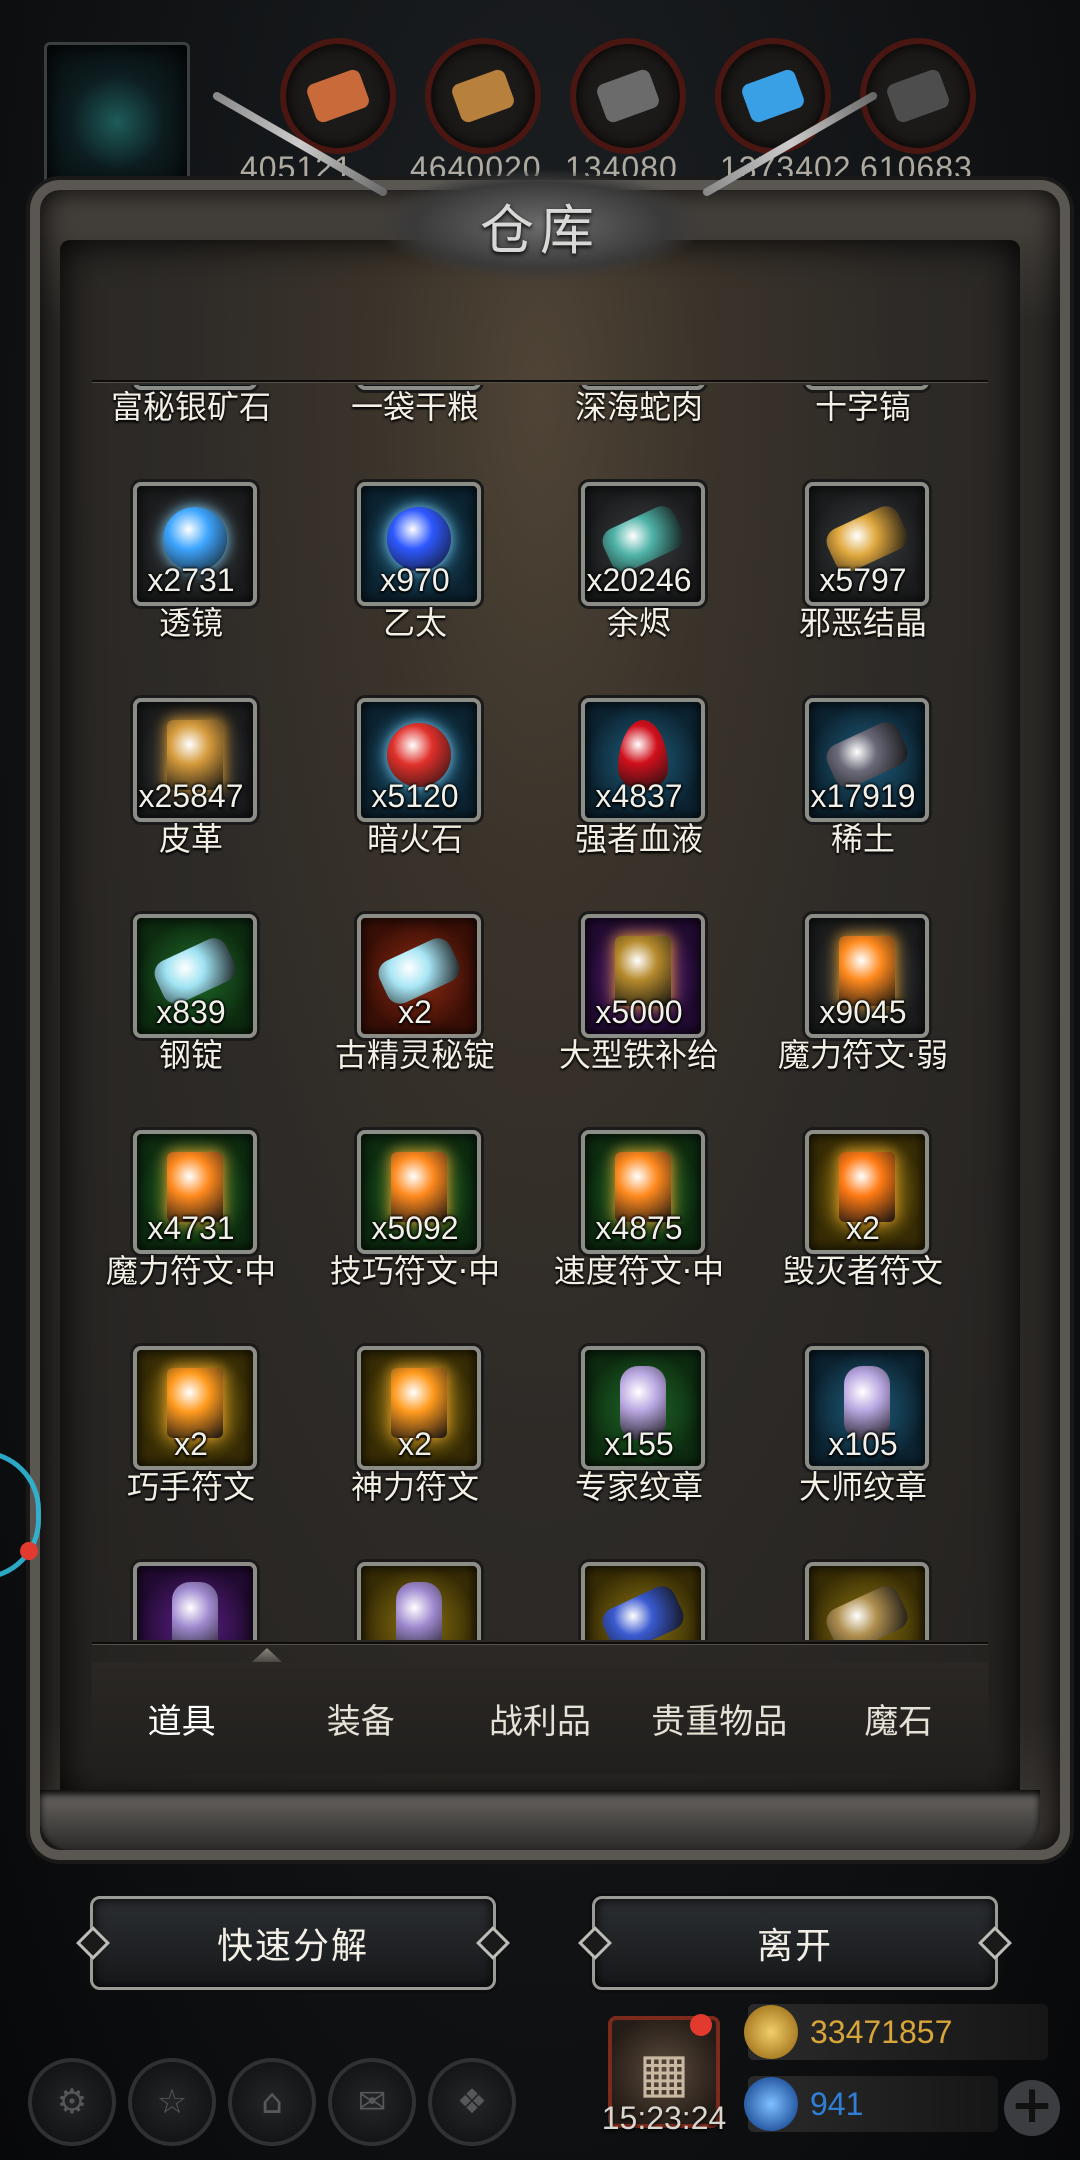 The width and height of the screenshot is (1080, 2160). I want to click on player-avatar, so click(117, 115).